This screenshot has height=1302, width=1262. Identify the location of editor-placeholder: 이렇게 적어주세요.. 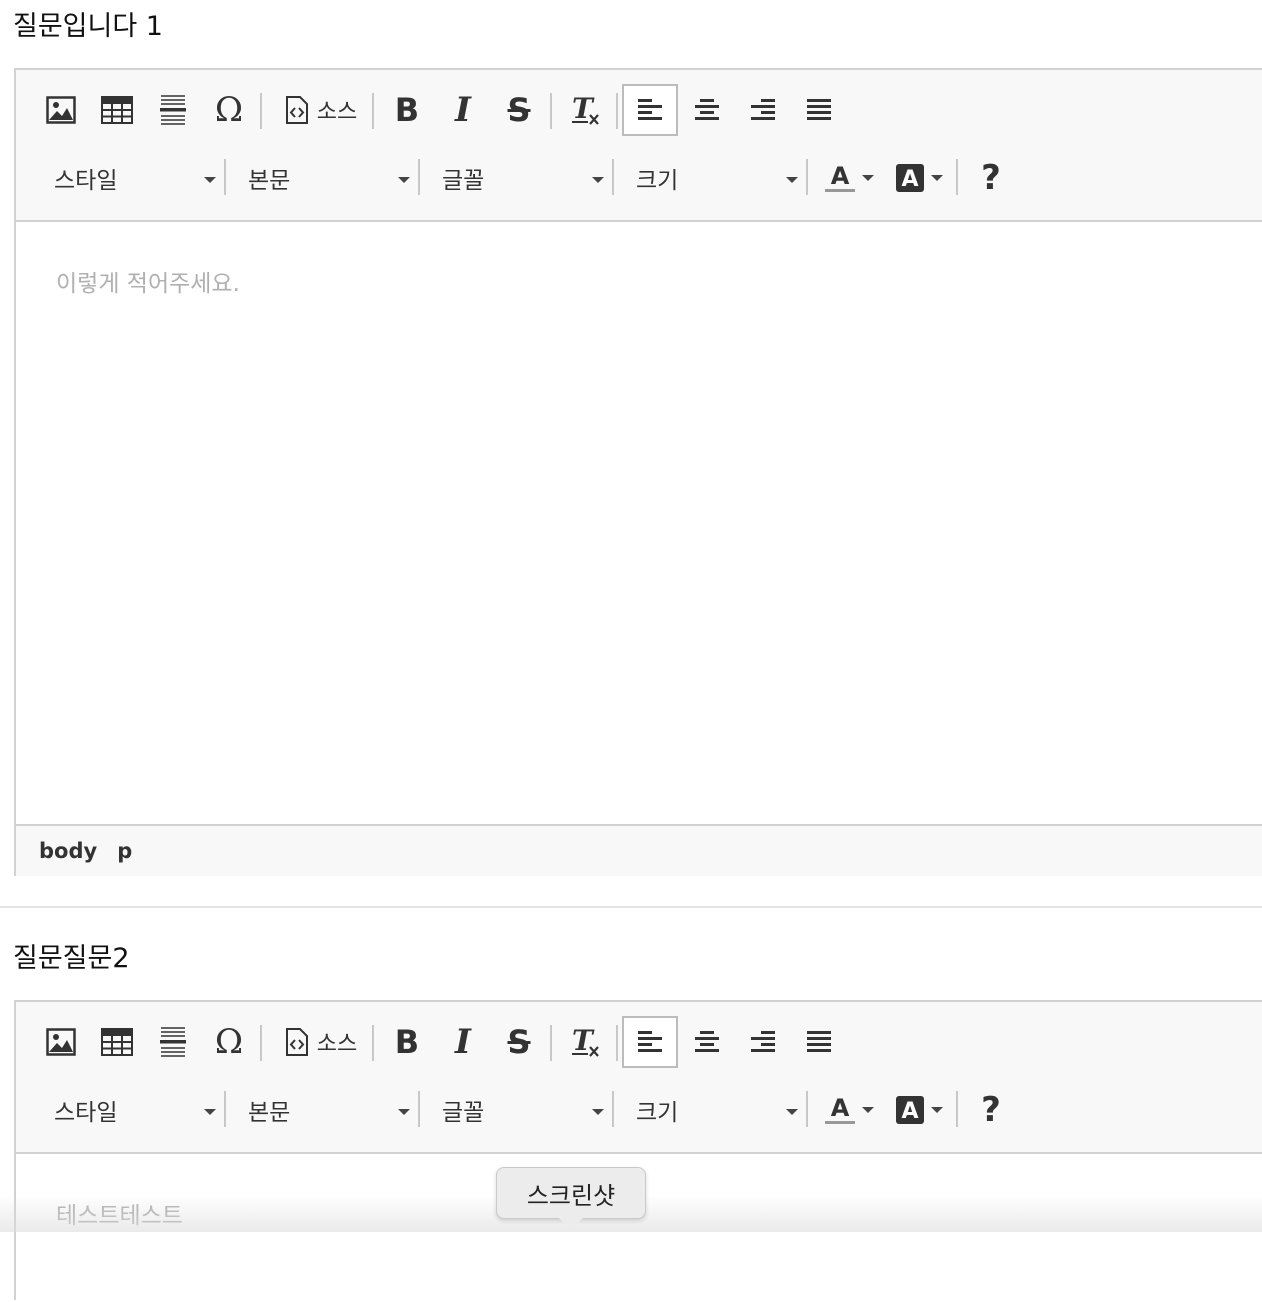
(148, 284).